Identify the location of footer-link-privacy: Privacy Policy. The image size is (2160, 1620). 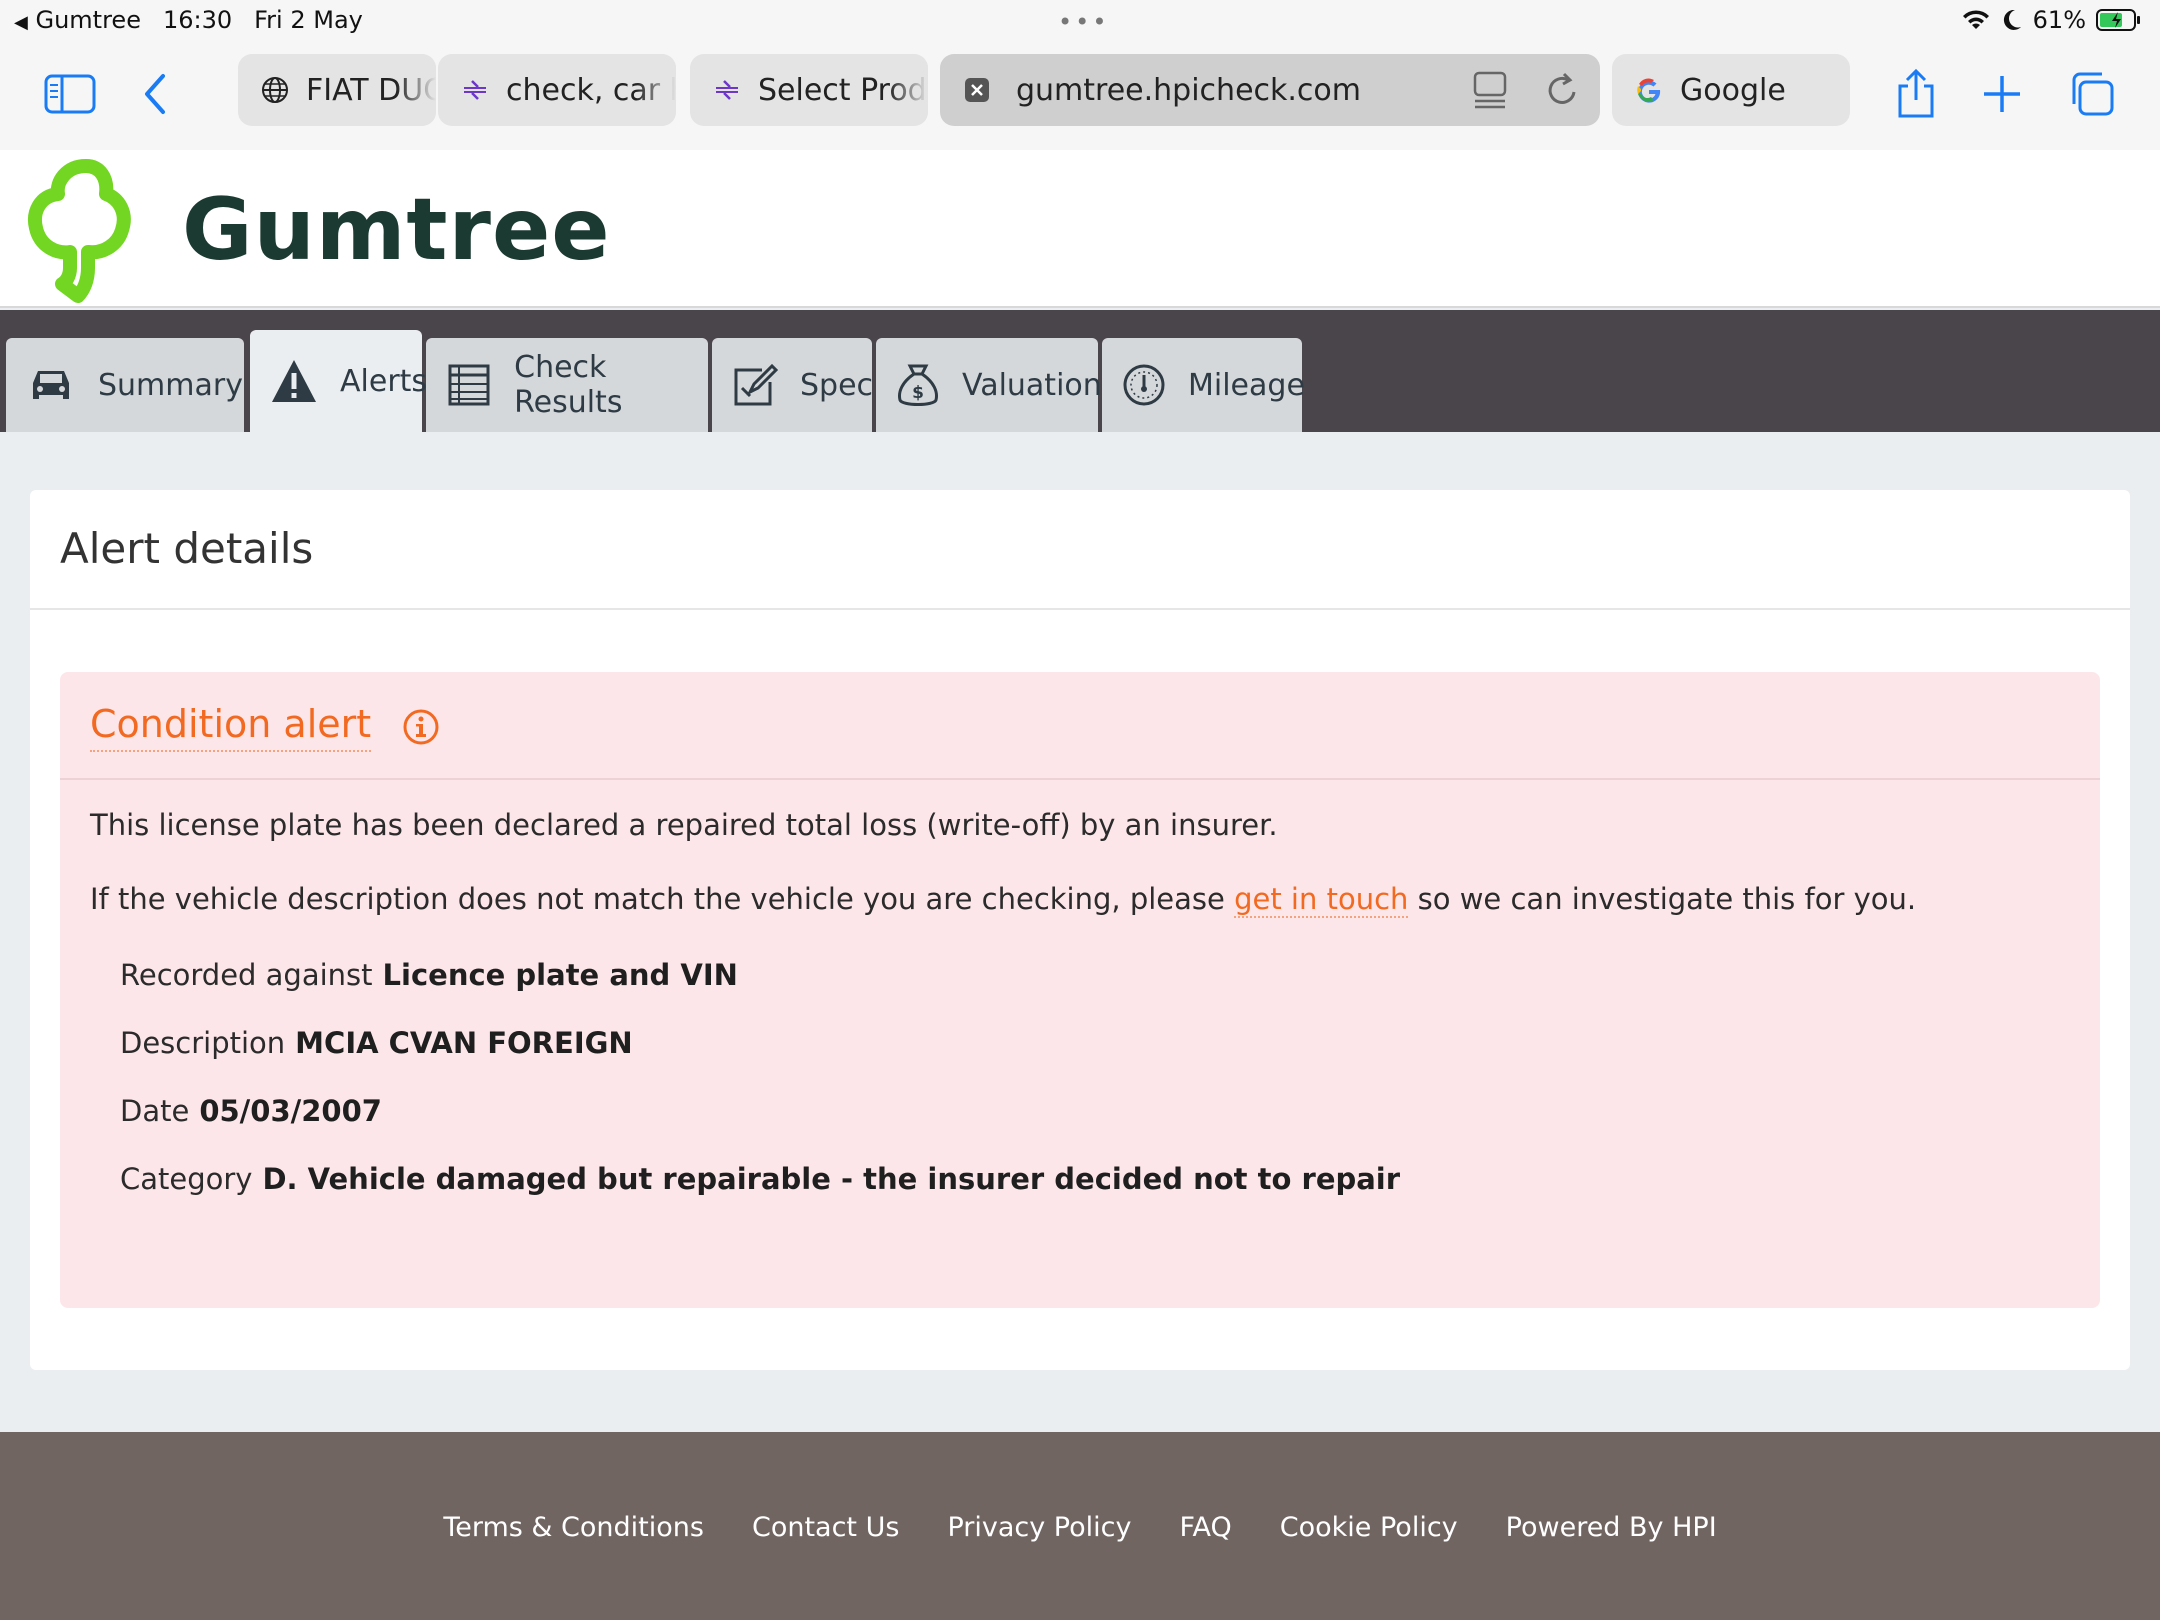
(1039, 1527).